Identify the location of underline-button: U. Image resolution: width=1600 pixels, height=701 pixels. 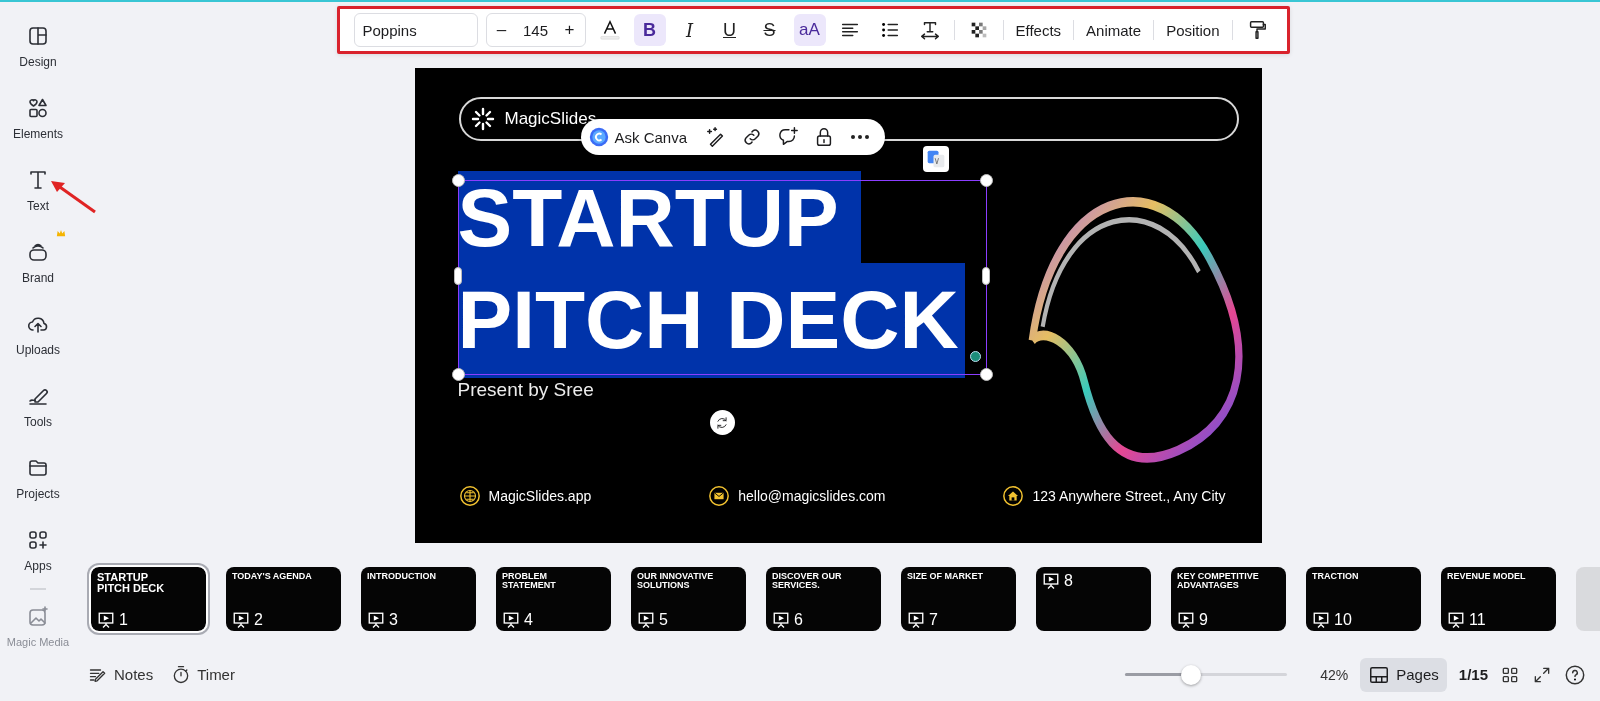
(729, 30).